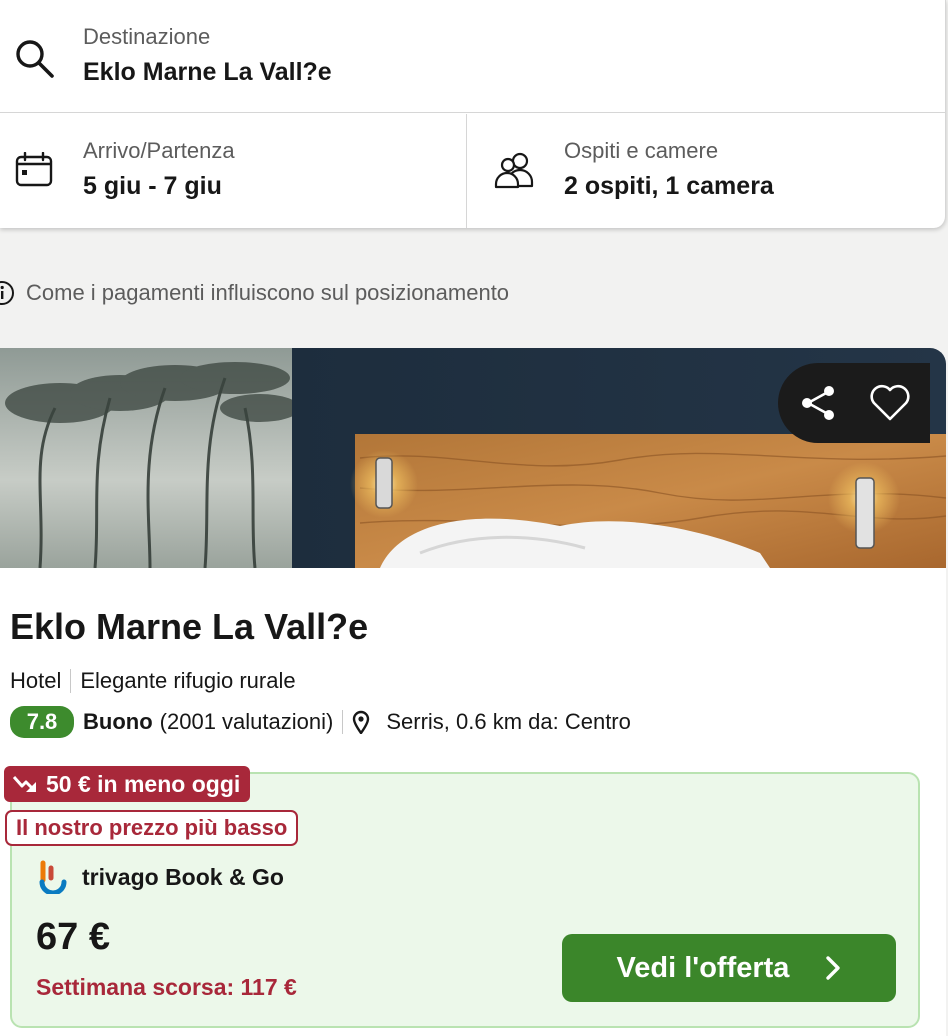 This screenshot has width=948, height=1036. What do you see at coordinates (233, 171) in the screenshot?
I see `dates-field: Arrivo/Partenza 5 giu - 7 giu` at bounding box center [233, 171].